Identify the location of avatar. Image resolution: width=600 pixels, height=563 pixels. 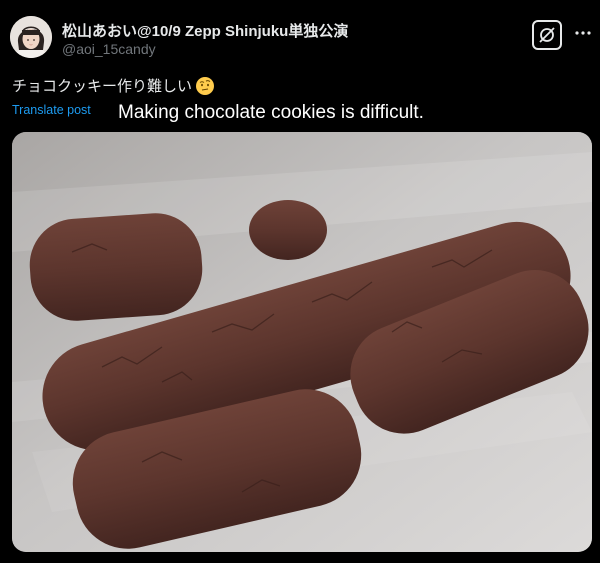
(31, 37).